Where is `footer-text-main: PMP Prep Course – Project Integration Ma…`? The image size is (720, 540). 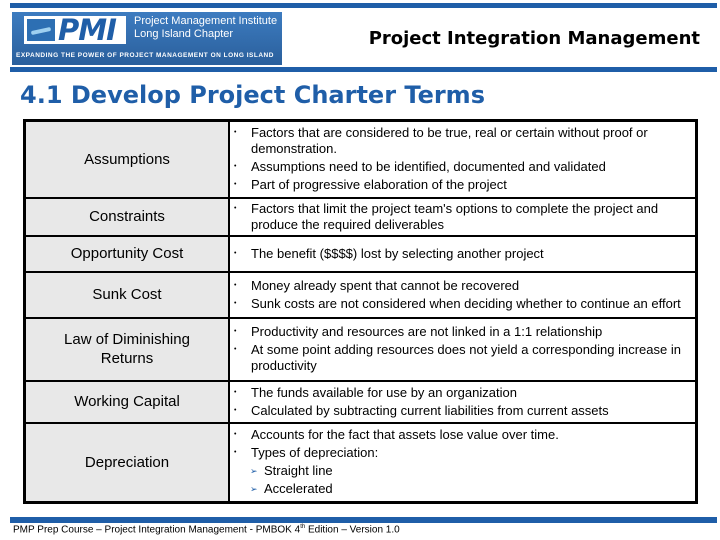
footer-text-main: PMP Prep Course – Project Integration Ma… is located at coordinates (157, 530).